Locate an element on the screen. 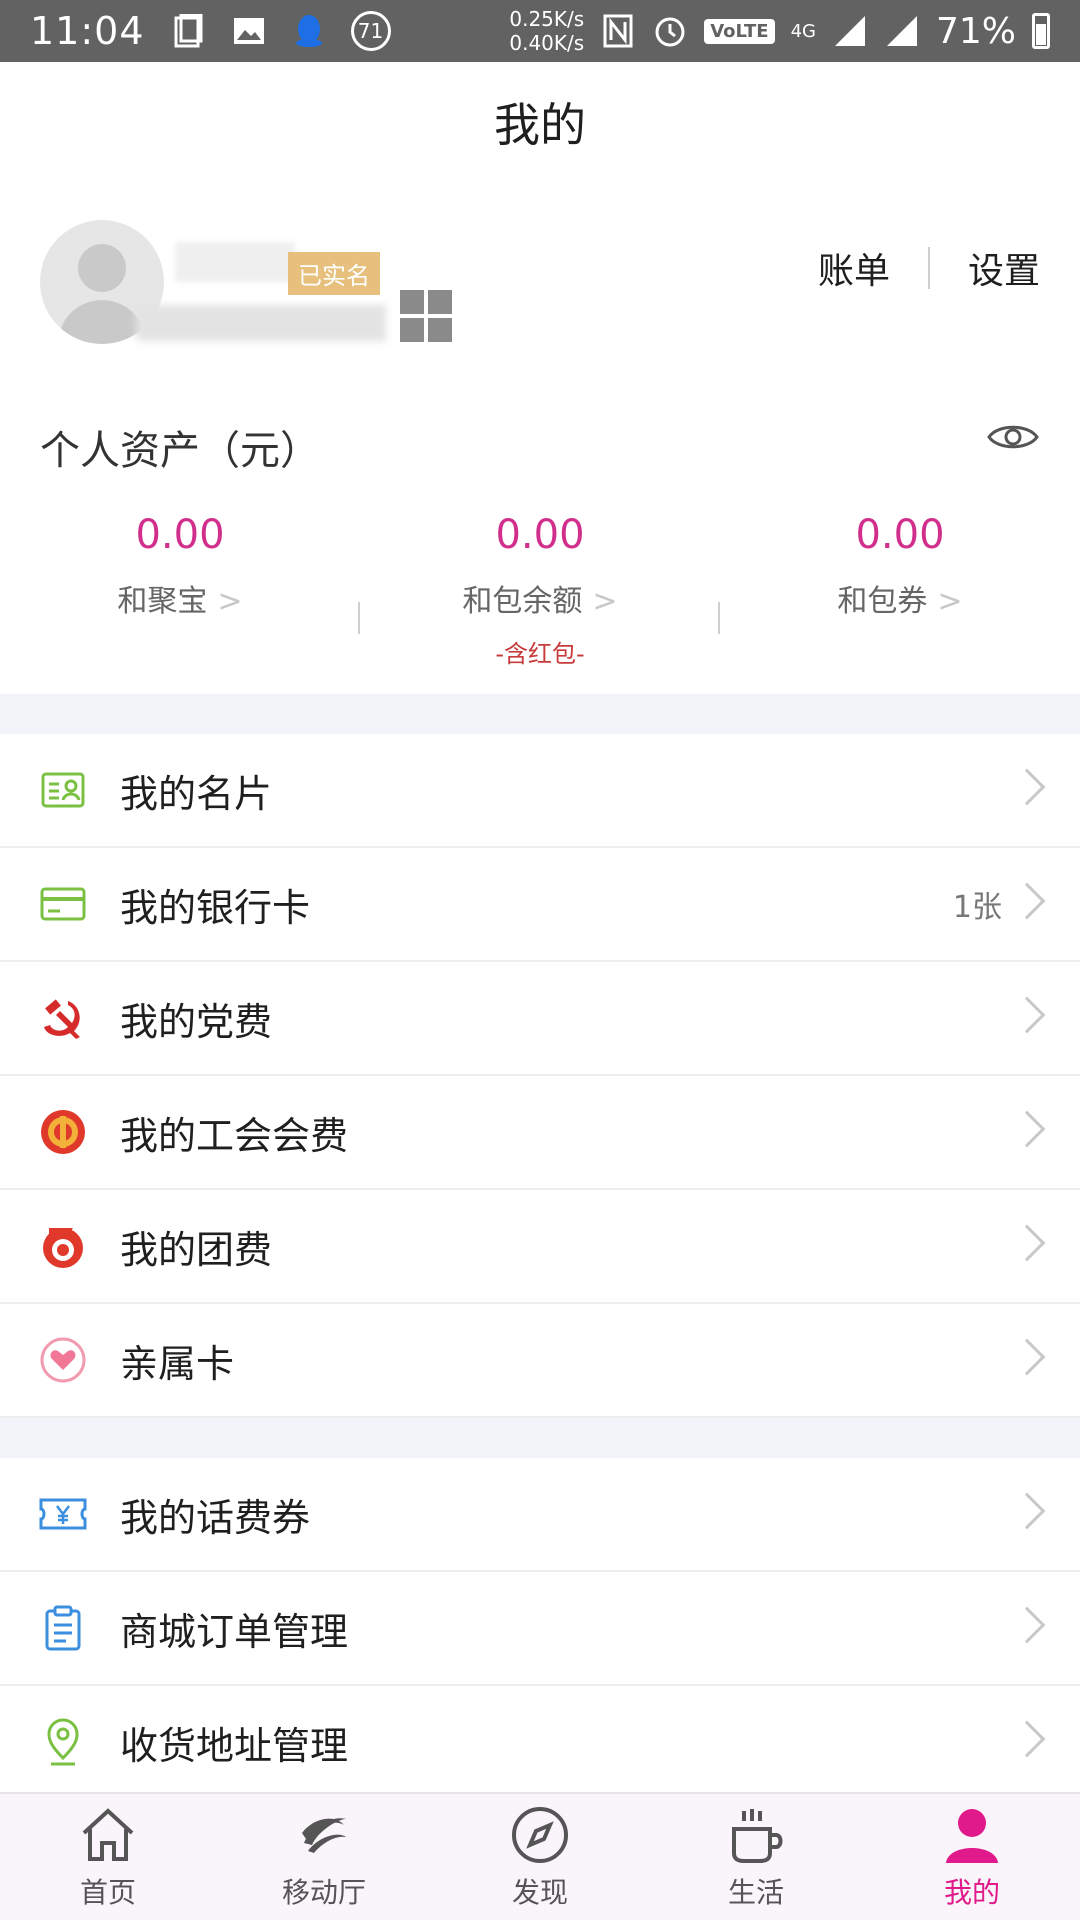 This screenshot has height=1920, width=1080. phone-number-redacted is located at coordinates (261, 323).